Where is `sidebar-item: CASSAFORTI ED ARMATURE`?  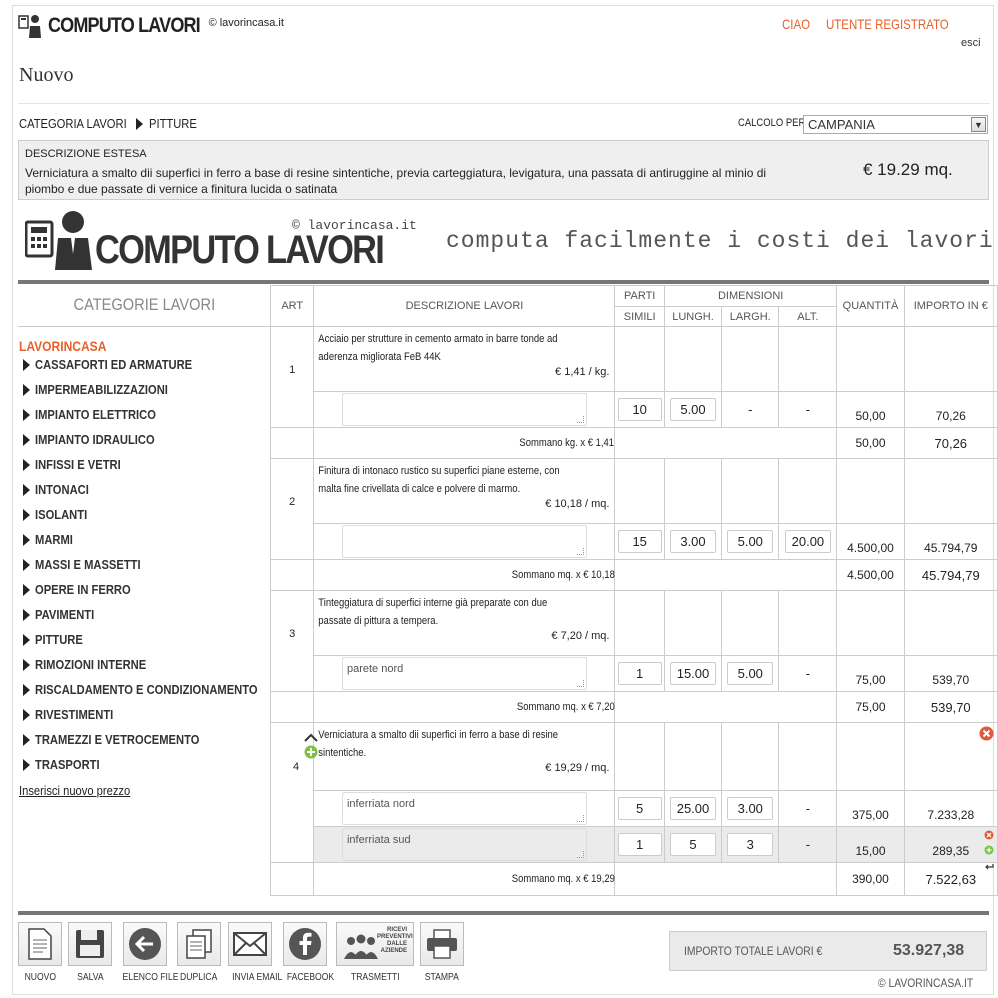 sidebar-item: CASSAFORTI ED ARMATURE is located at coordinates (120, 364).